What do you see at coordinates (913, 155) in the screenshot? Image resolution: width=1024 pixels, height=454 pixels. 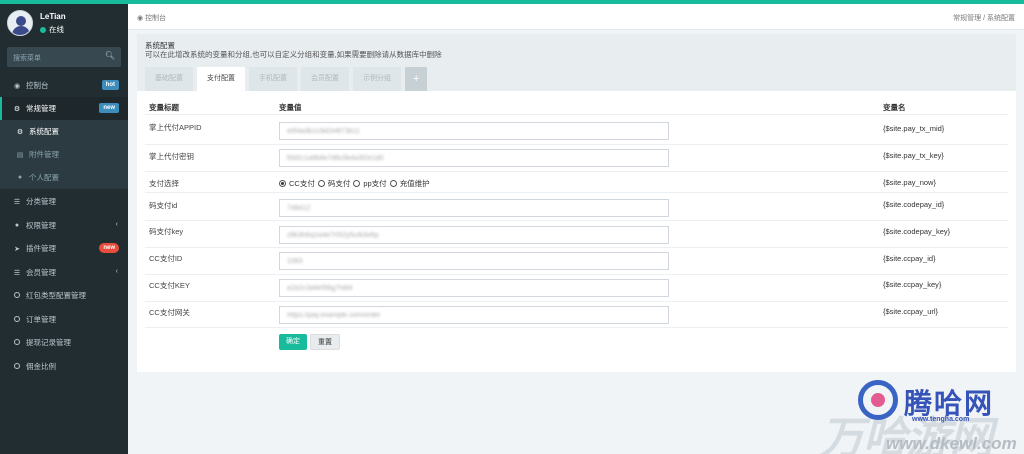 I see `var-name: {$site.pay_tx_key}` at bounding box center [913, 155].